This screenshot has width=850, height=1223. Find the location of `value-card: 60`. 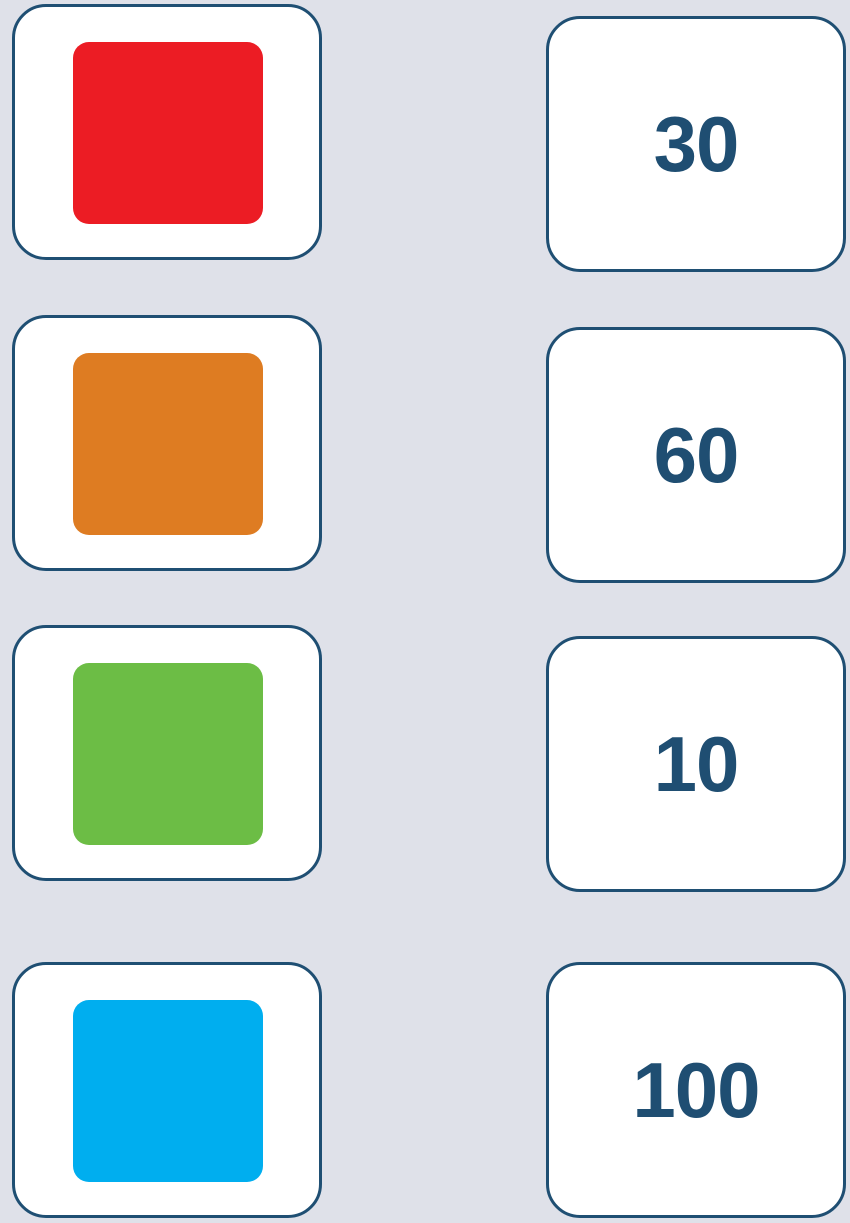

value-card: 60 is located at coordinates (696, 455).